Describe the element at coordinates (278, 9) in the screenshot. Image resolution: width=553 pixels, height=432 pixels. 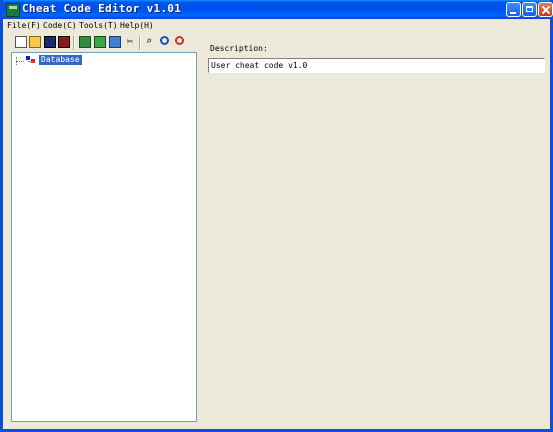
I see `title-bar: Cheat Code Editor v1.01` at that location.